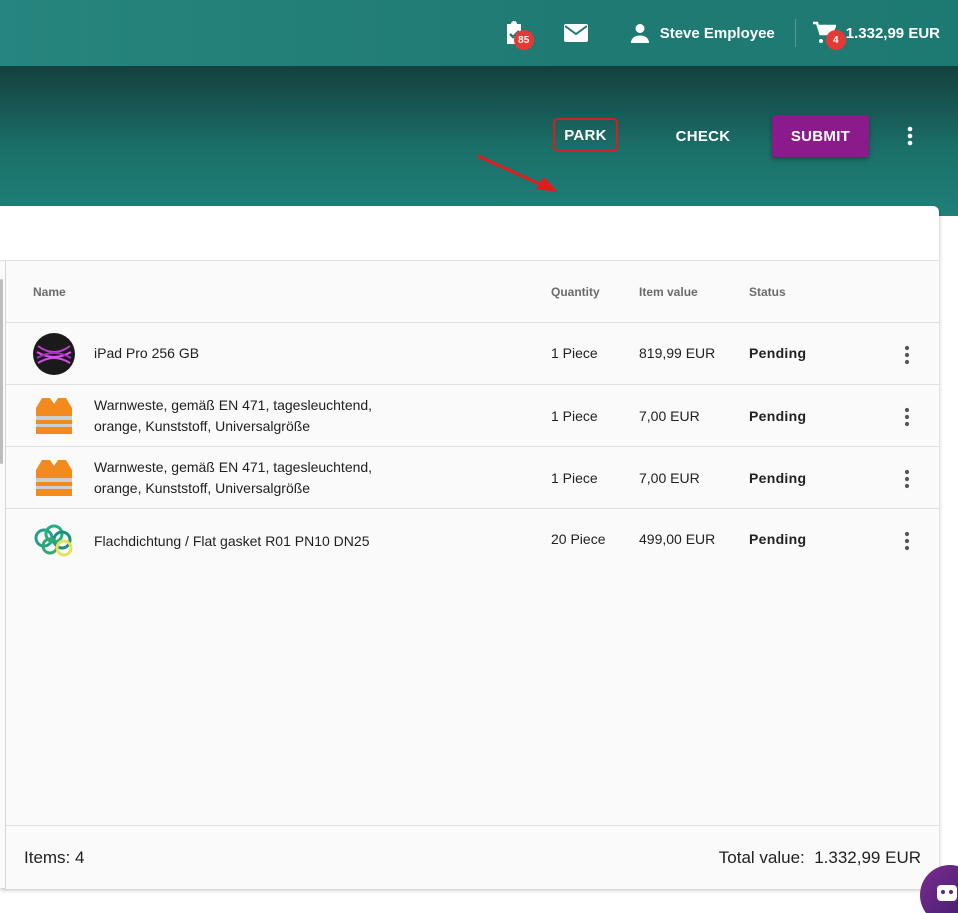 The height and width of the screenshot is (913, 958). I want to click on user-name: Steve Employee, so click(717, 33).